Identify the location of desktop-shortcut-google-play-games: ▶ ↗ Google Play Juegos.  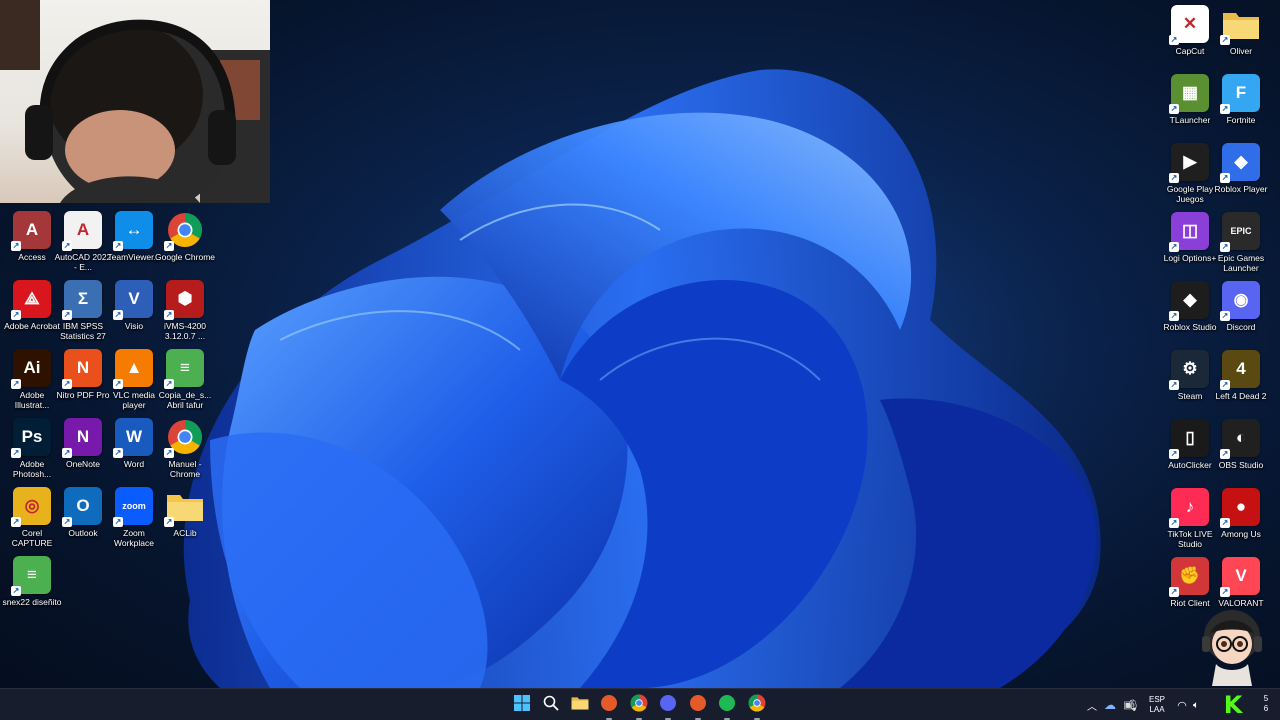
(1190, 177).